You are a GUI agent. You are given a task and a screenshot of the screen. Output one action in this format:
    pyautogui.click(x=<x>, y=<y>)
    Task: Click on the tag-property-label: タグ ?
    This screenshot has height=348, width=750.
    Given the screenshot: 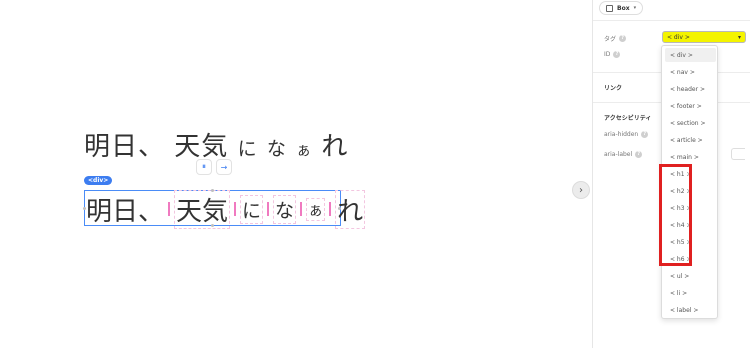 What is the action you would take?
    pyautogui.click(x=615, y=38)
    